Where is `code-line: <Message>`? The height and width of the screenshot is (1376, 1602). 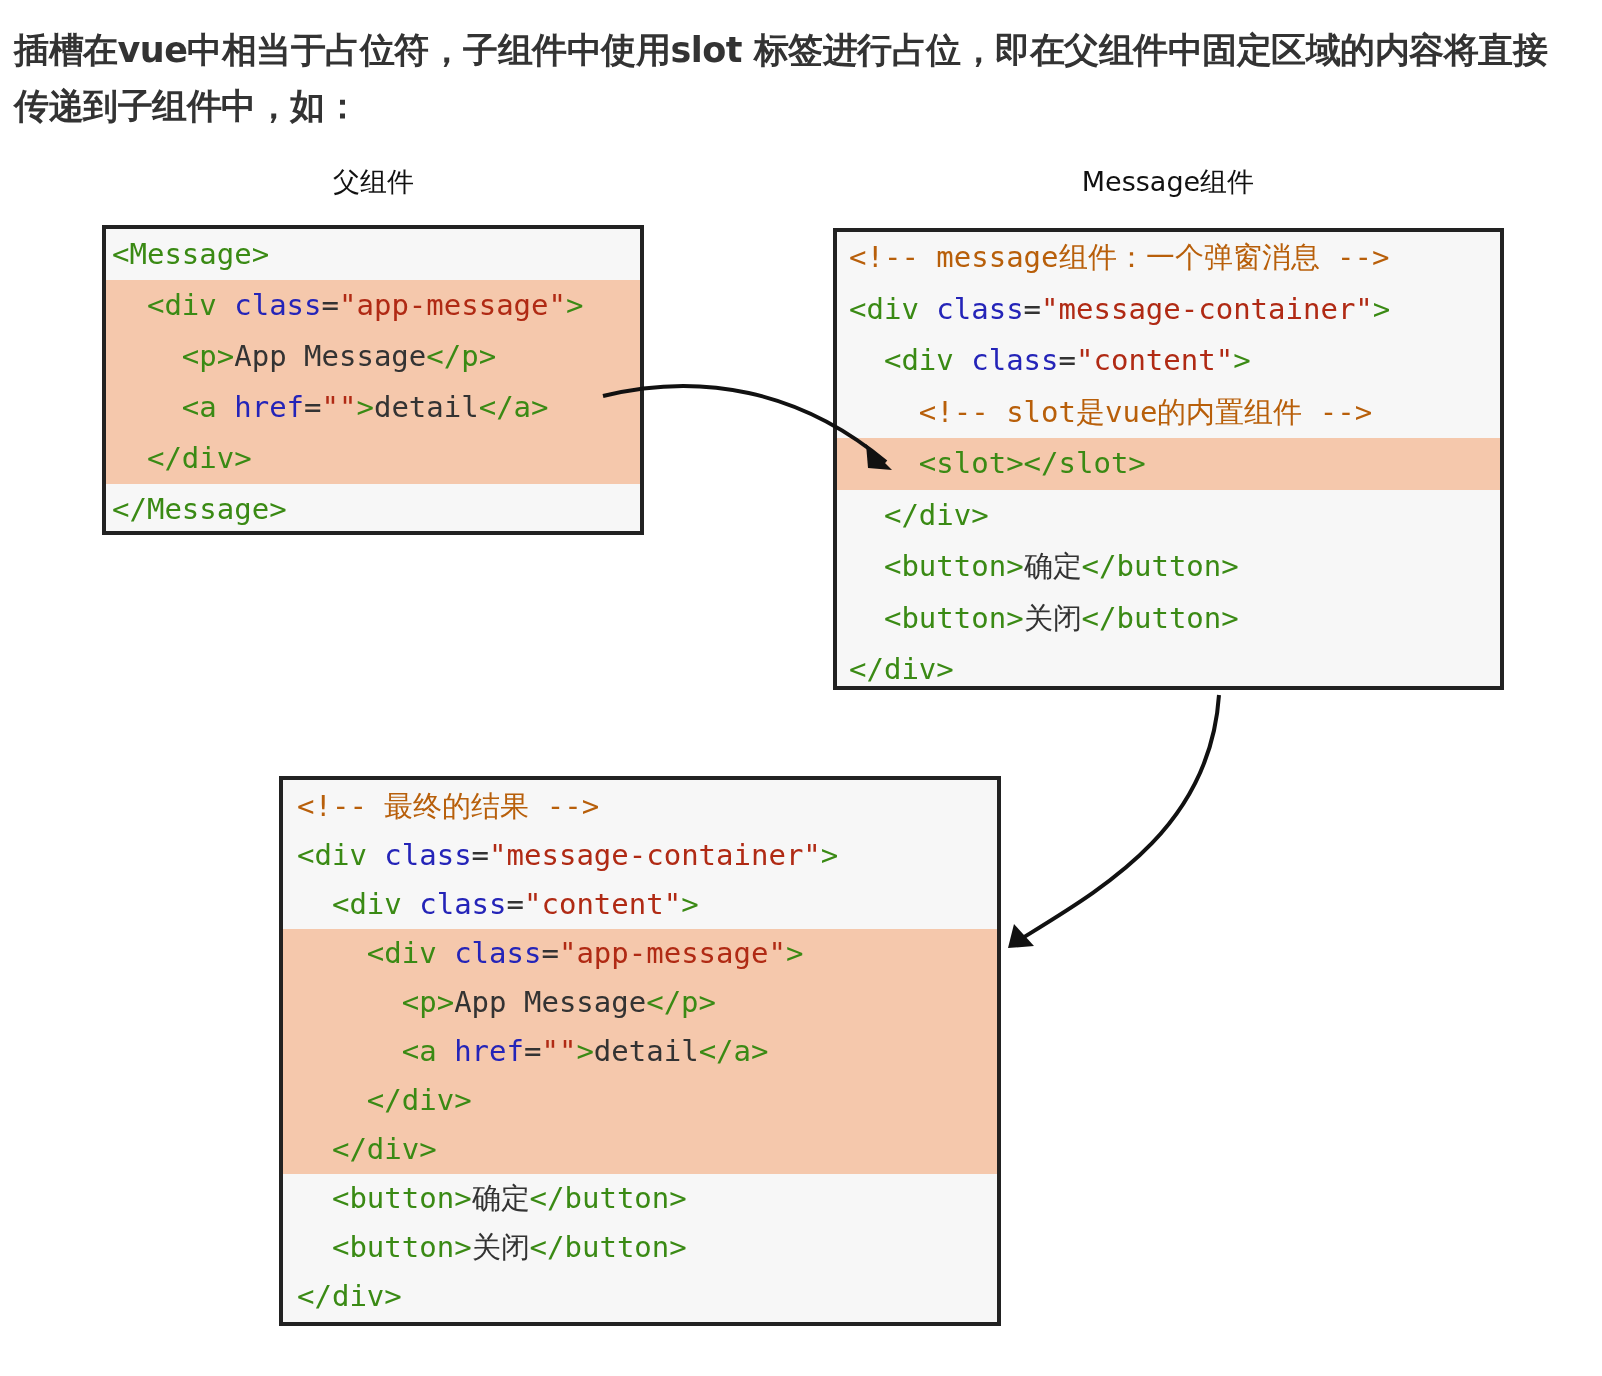 code-line: <Message> is located at coordinates (191, 254).